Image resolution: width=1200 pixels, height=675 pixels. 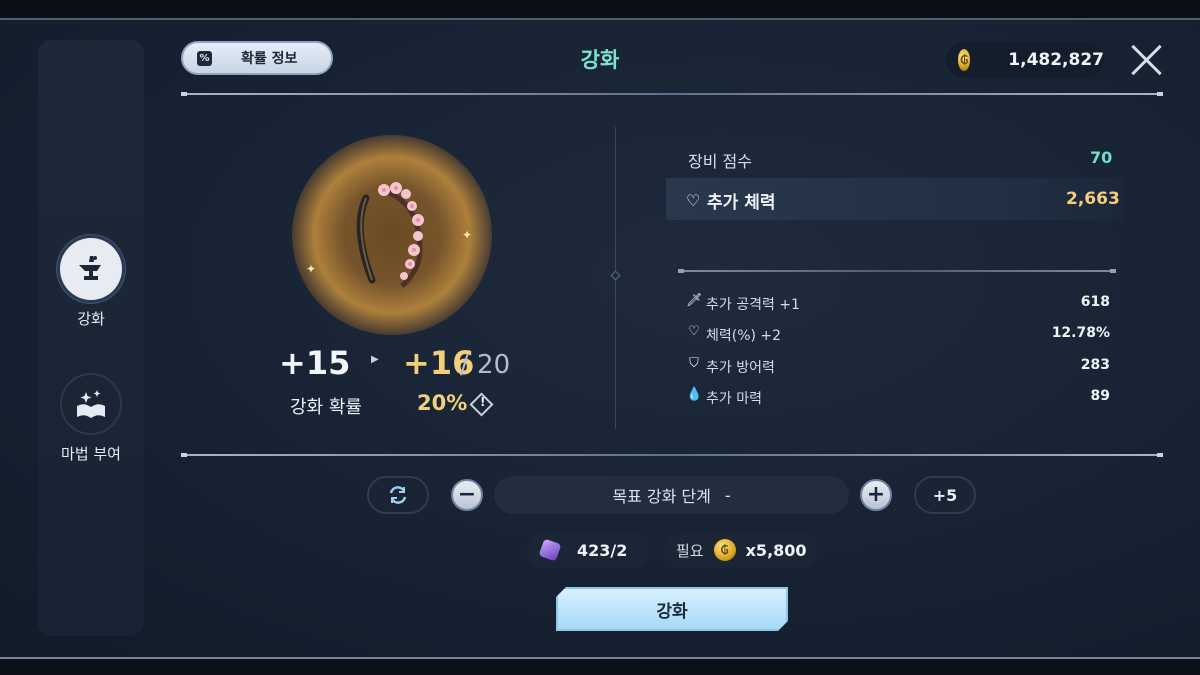 What do you see at coordinates (661, 496) in the screenshot?
I see `target-level-label: 목표 강화 단계` at bounding box center [661, 496].